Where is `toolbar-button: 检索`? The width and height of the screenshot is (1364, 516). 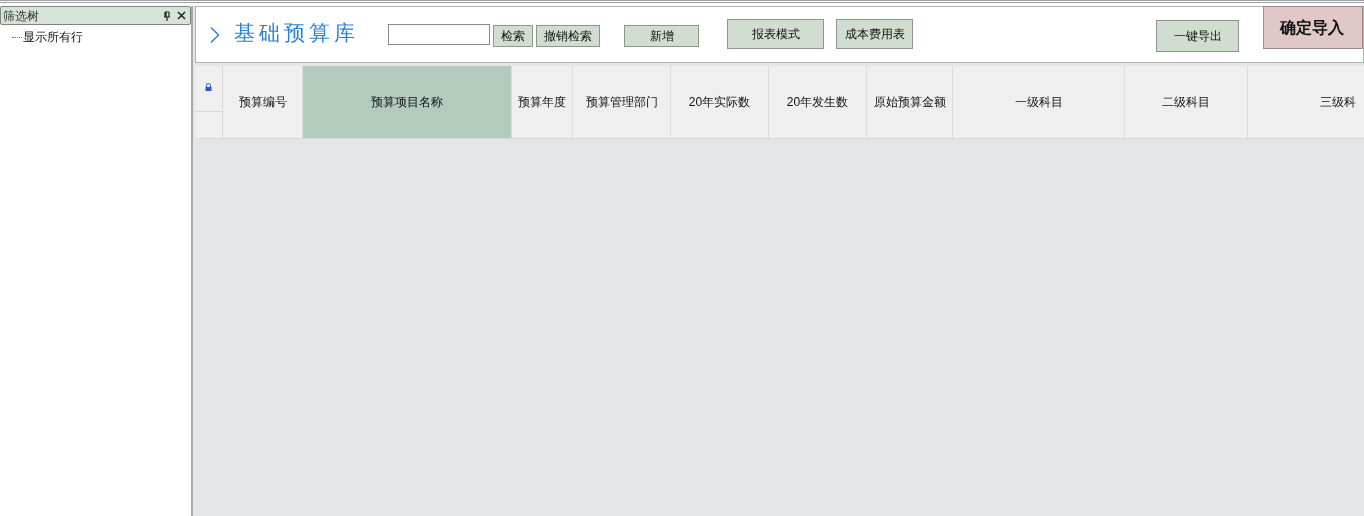 toolbar-button: 检索 is located at coordinates (513, 35).